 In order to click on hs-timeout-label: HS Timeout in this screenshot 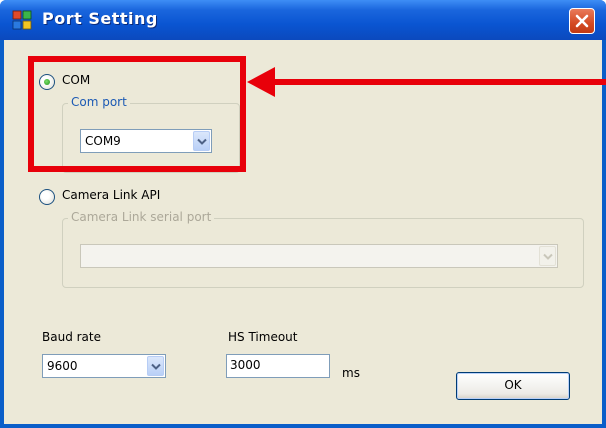, I will do `click(263, 337)`.